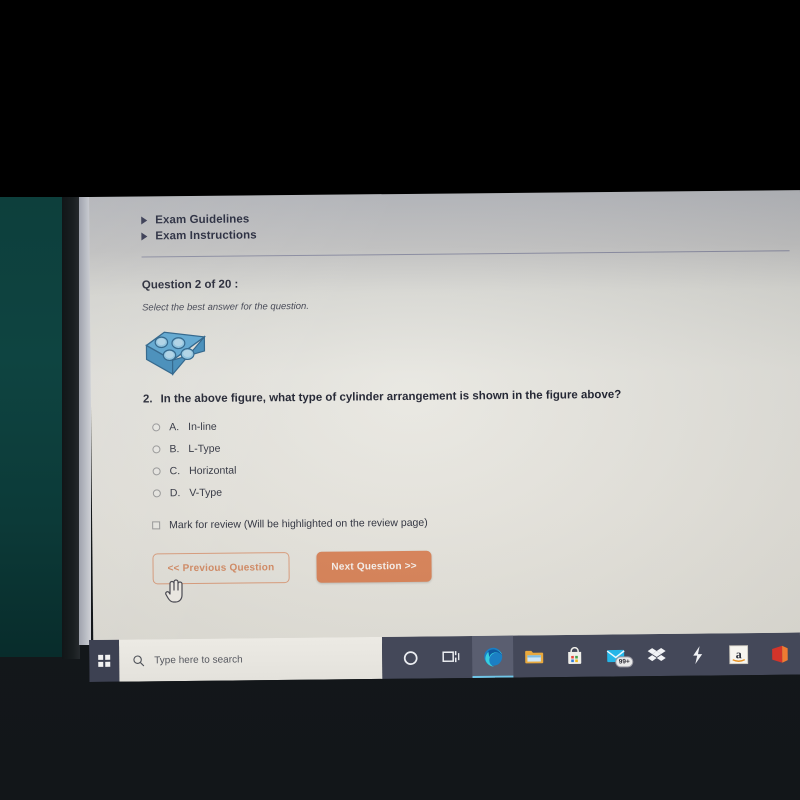 This screenshot has width=800, height=800. I want to click on lightning-bolt-icon, so click(698, 654).